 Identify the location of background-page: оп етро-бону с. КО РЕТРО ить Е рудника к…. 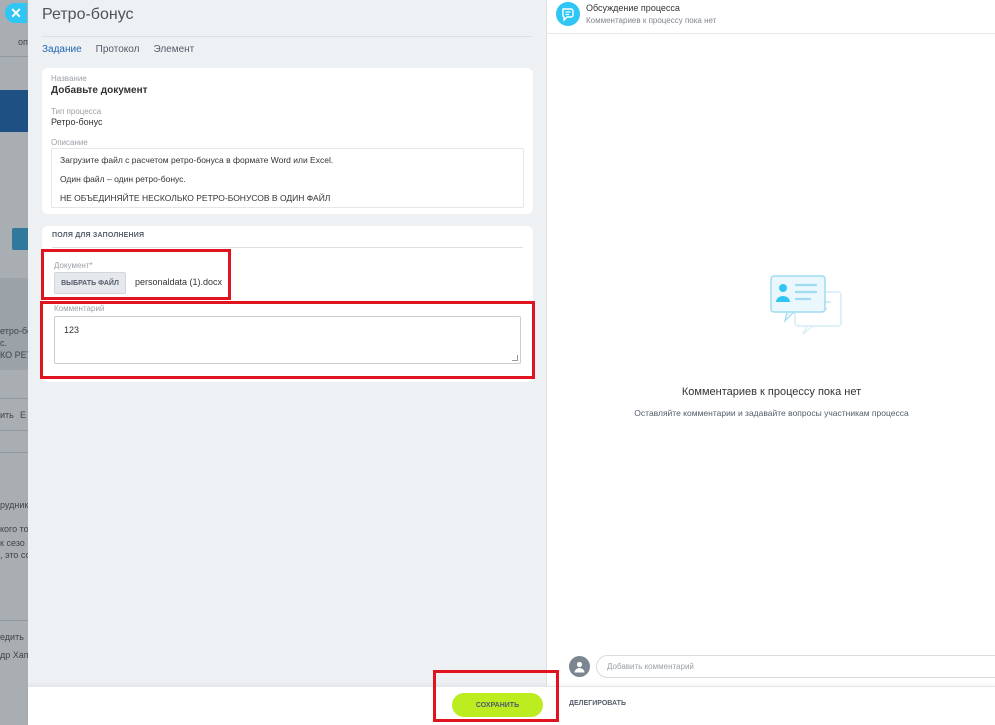
(14, 362).